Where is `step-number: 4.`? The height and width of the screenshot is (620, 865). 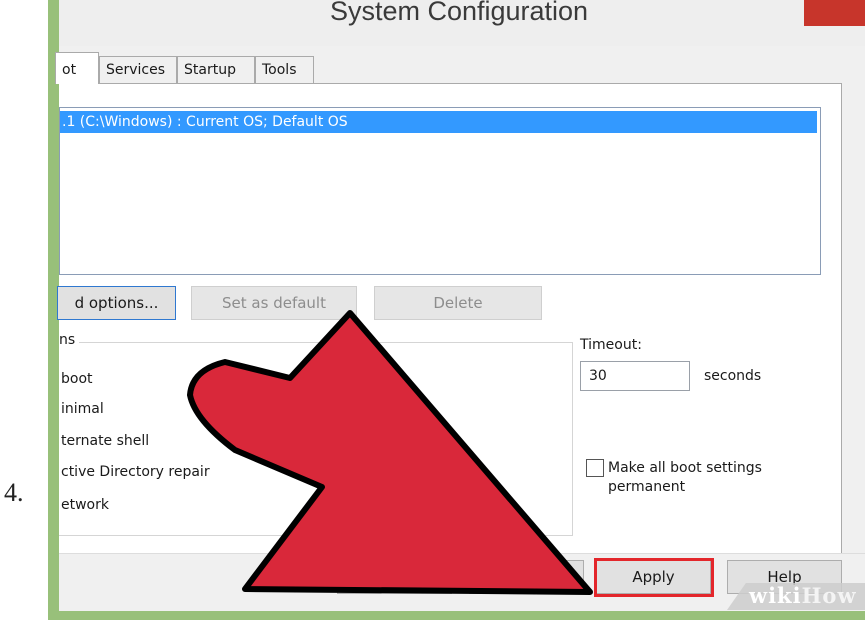
step-number: 4. is located at coordinates (14, 492).